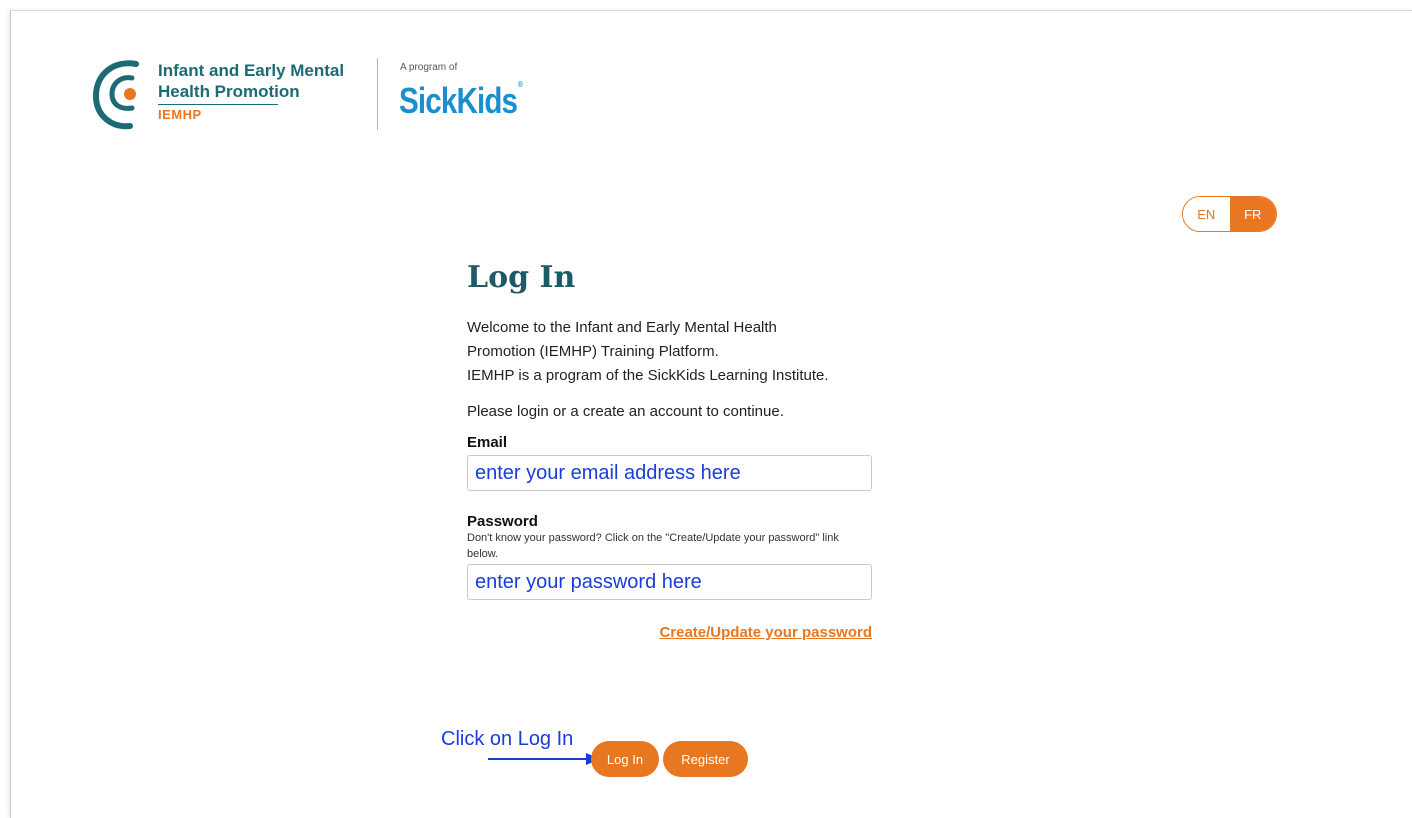  I want to click on sickkids-logo: SickKids®, so click(461, 101).